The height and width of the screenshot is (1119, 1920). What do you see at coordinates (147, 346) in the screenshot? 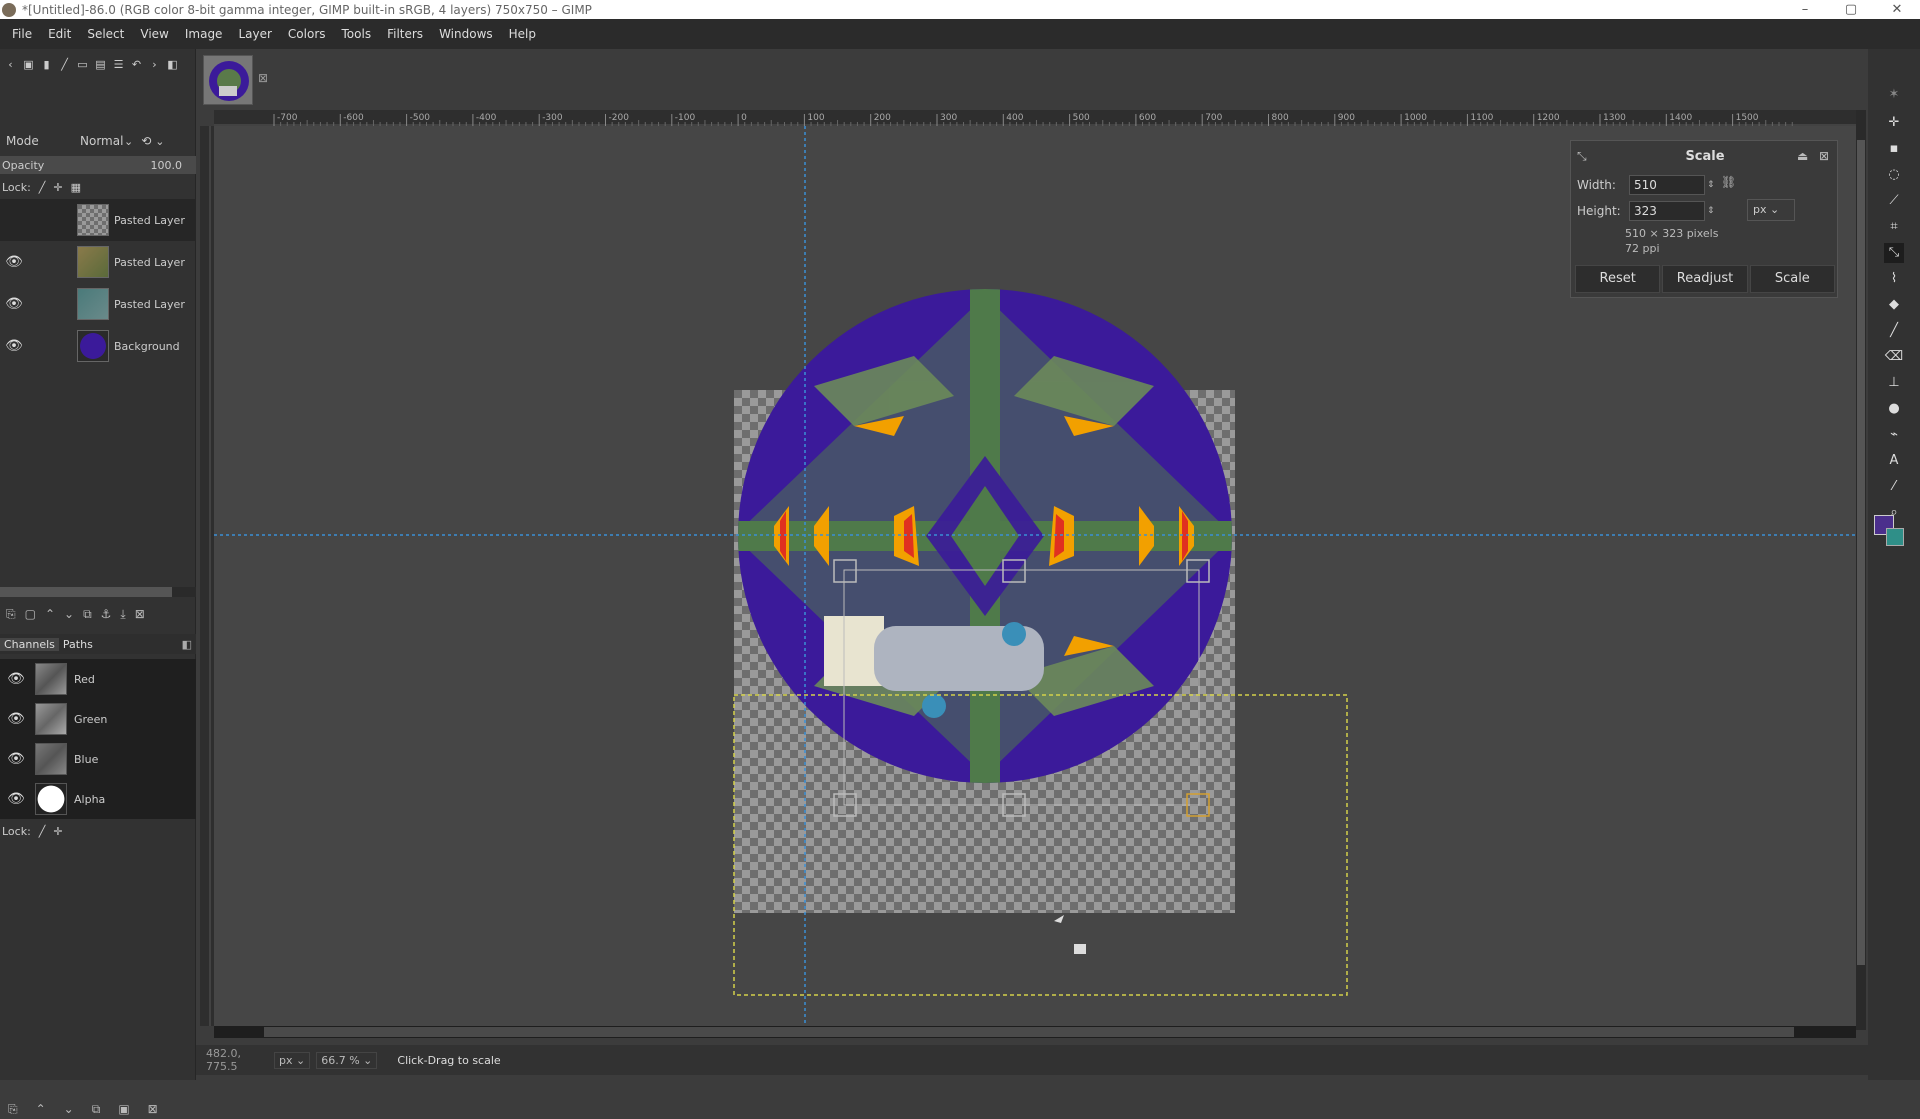
I see `layer-name: Background` at bounding box center [147, 346].